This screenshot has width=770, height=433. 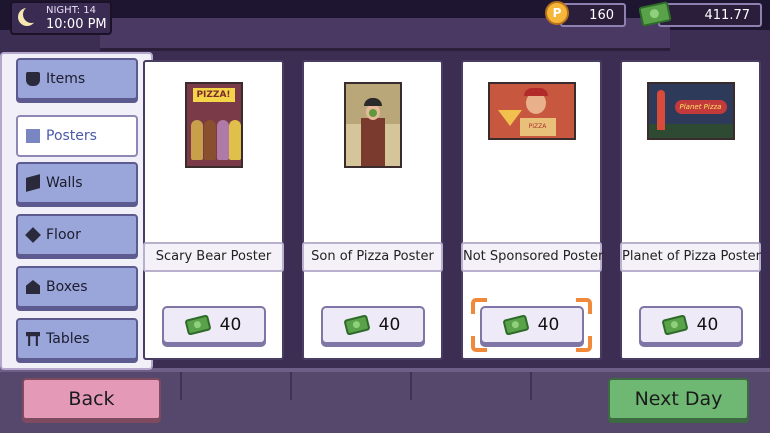 What do you see at coordinates (33, 287) in the screenshot?
I see `box-icon` at bounding box center [33, 287].